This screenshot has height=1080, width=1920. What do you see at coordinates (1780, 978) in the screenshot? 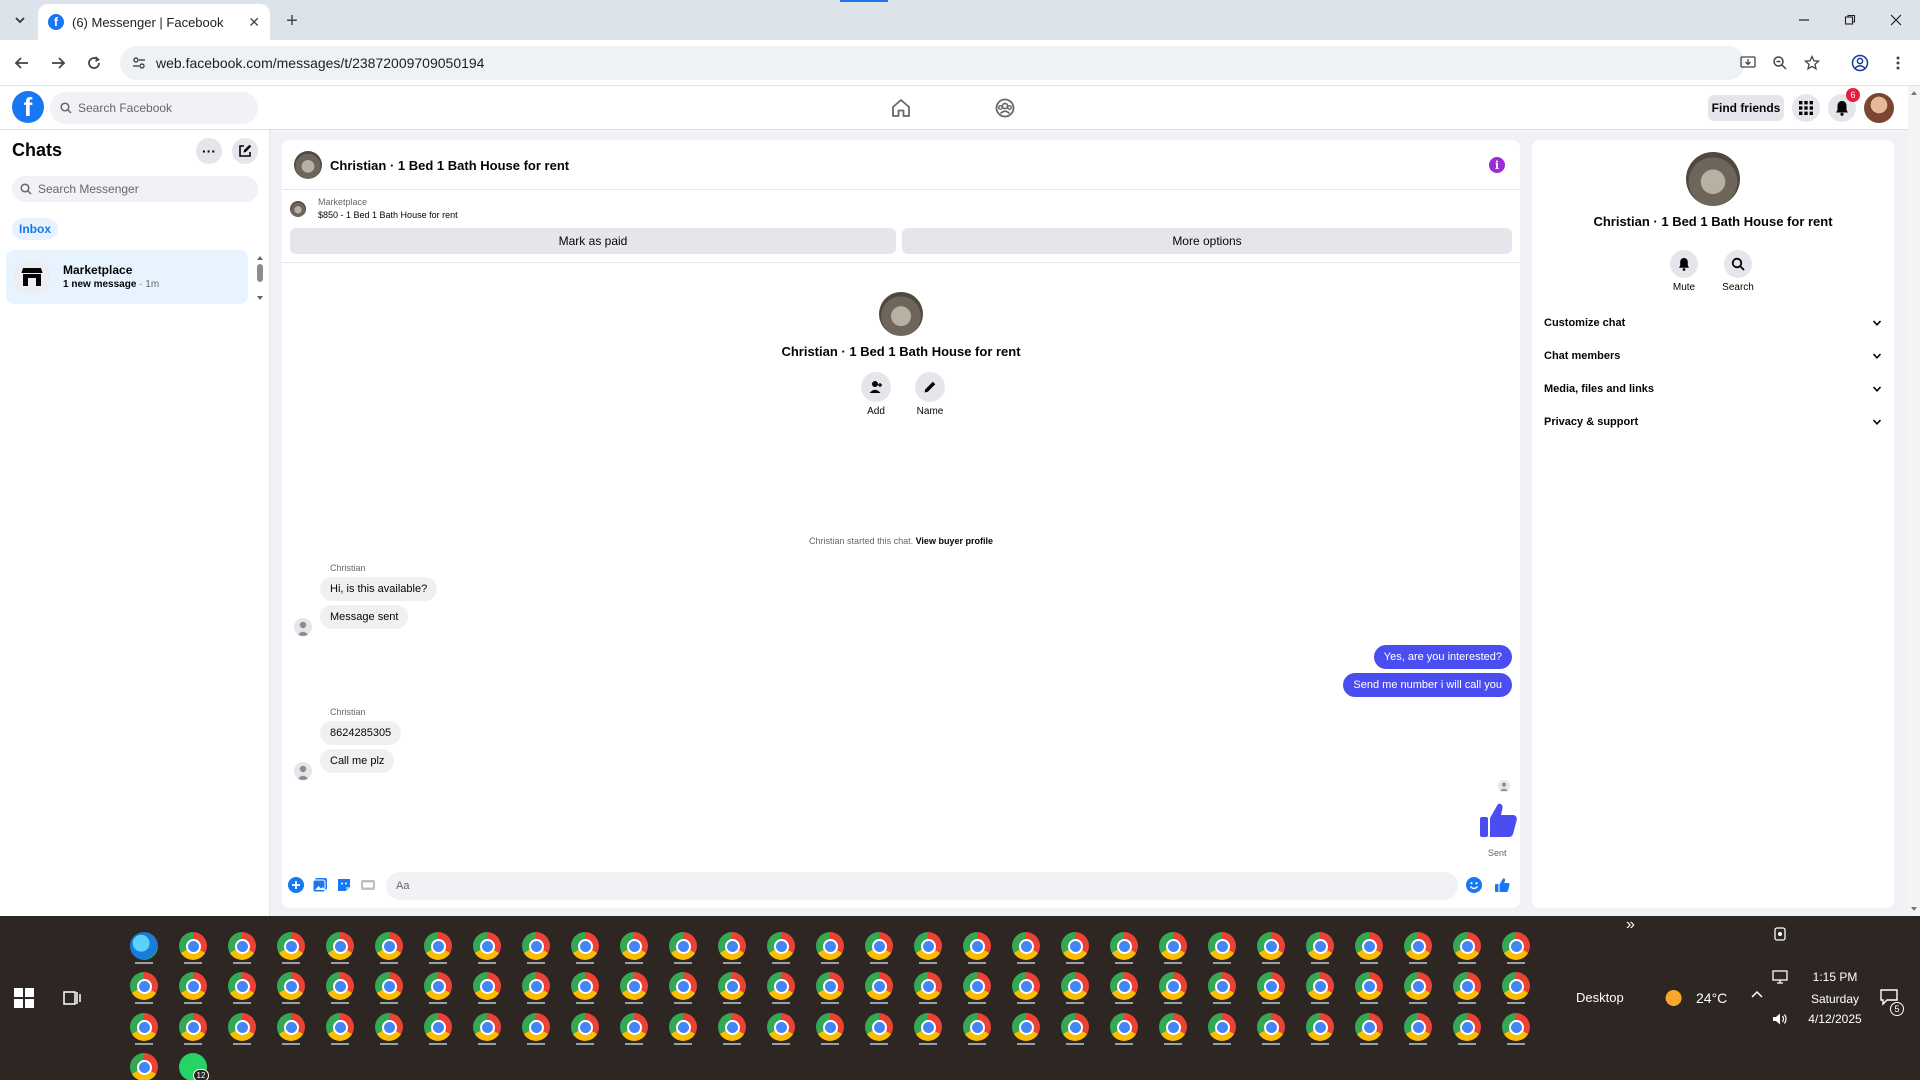
I see `network-display-icon` at bounding box center [1780, 978].